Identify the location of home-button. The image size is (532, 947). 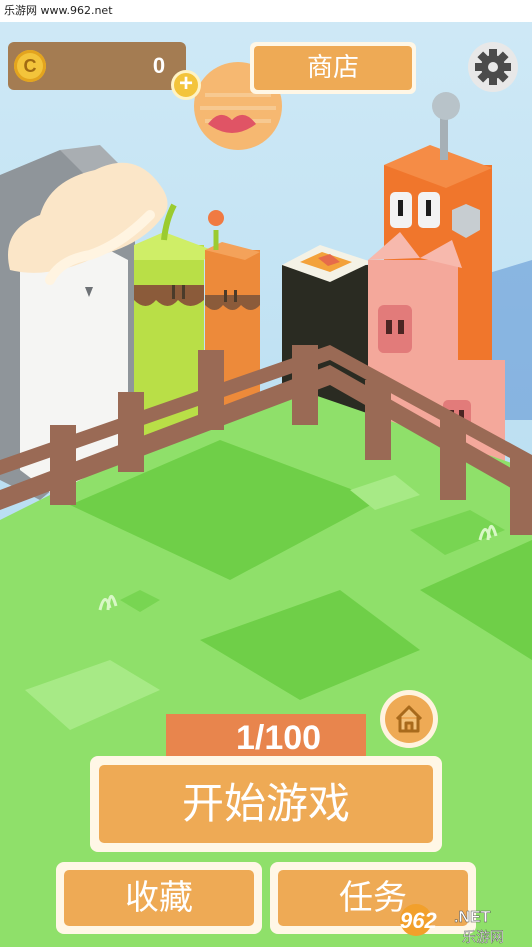
(409, 719).